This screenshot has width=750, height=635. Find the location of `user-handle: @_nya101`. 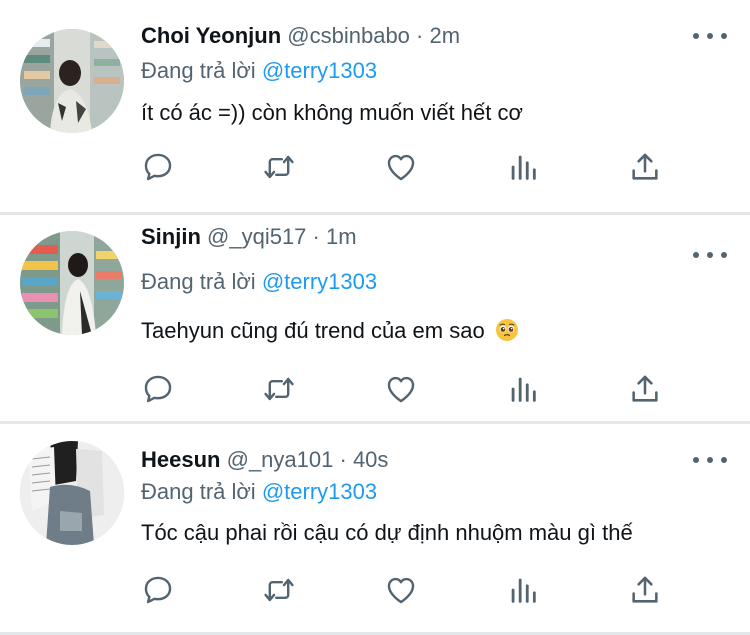

user-handle: @_nya101 is located at coordinates (280, 459).